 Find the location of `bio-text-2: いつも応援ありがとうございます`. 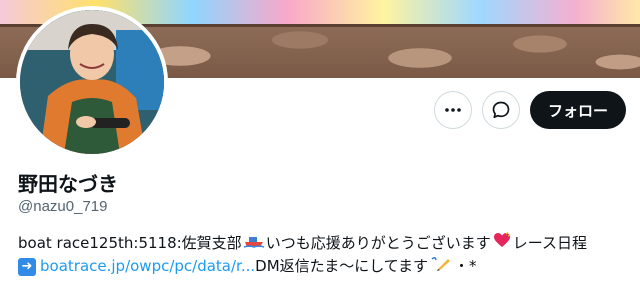

bio-text-2: いつも応援ありがとうございます is located at coordinates (378, 243).